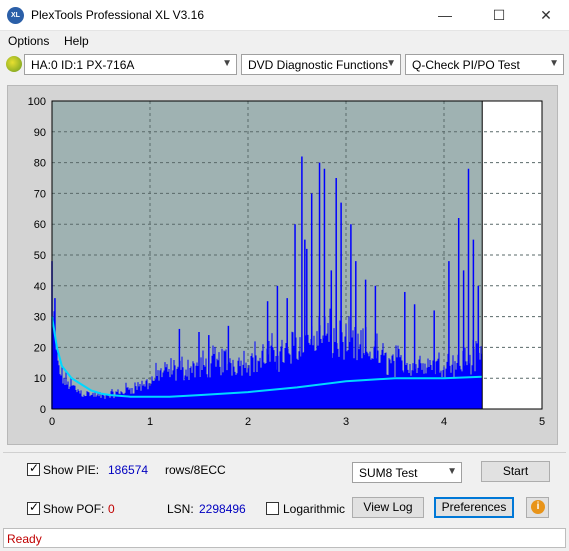 The width and height of the screenshot is (569, 551). What do you see at coordinates (28, 41) in the screenshot?
I see `menu-options: Options` at bounding box center [28, 41].